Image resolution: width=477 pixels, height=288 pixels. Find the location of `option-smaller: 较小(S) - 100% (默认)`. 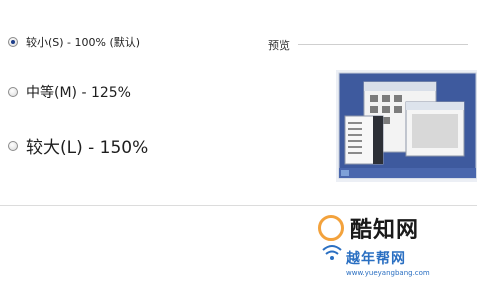

option-smaller: 较小(S) - 100% (默认) is located at coordinates (74, 42).